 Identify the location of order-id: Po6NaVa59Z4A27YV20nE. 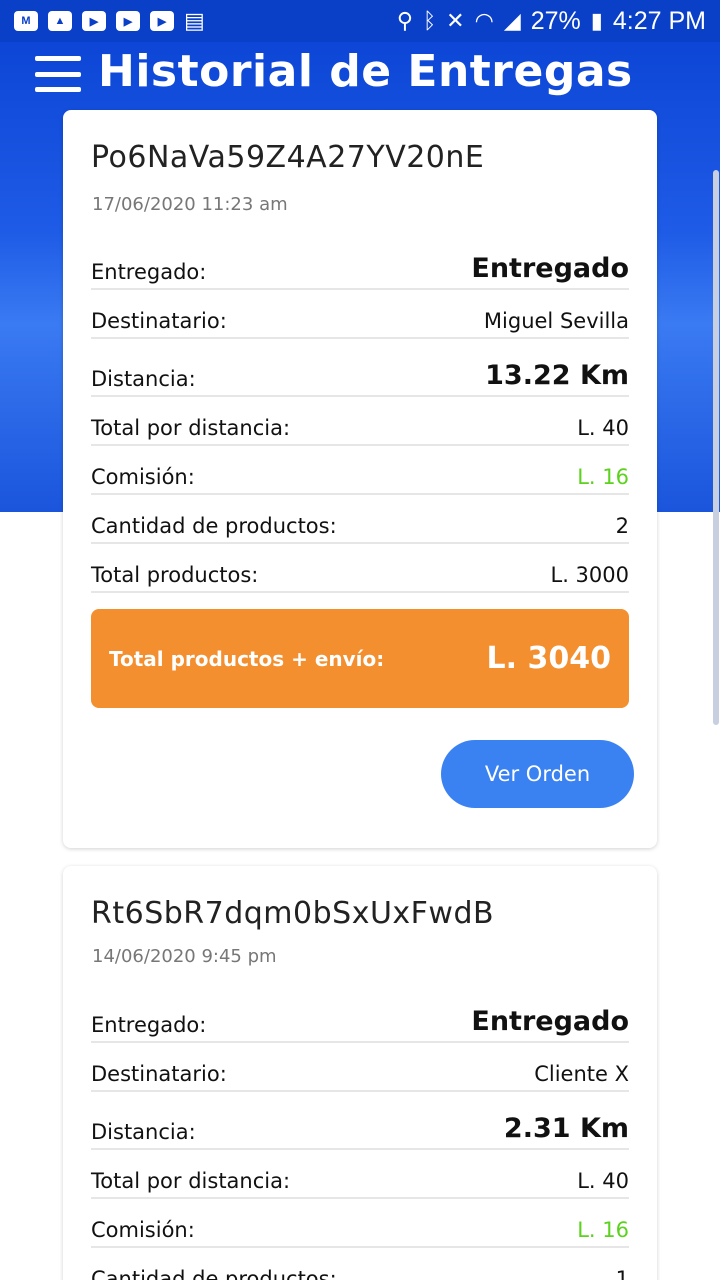
(288, 157).